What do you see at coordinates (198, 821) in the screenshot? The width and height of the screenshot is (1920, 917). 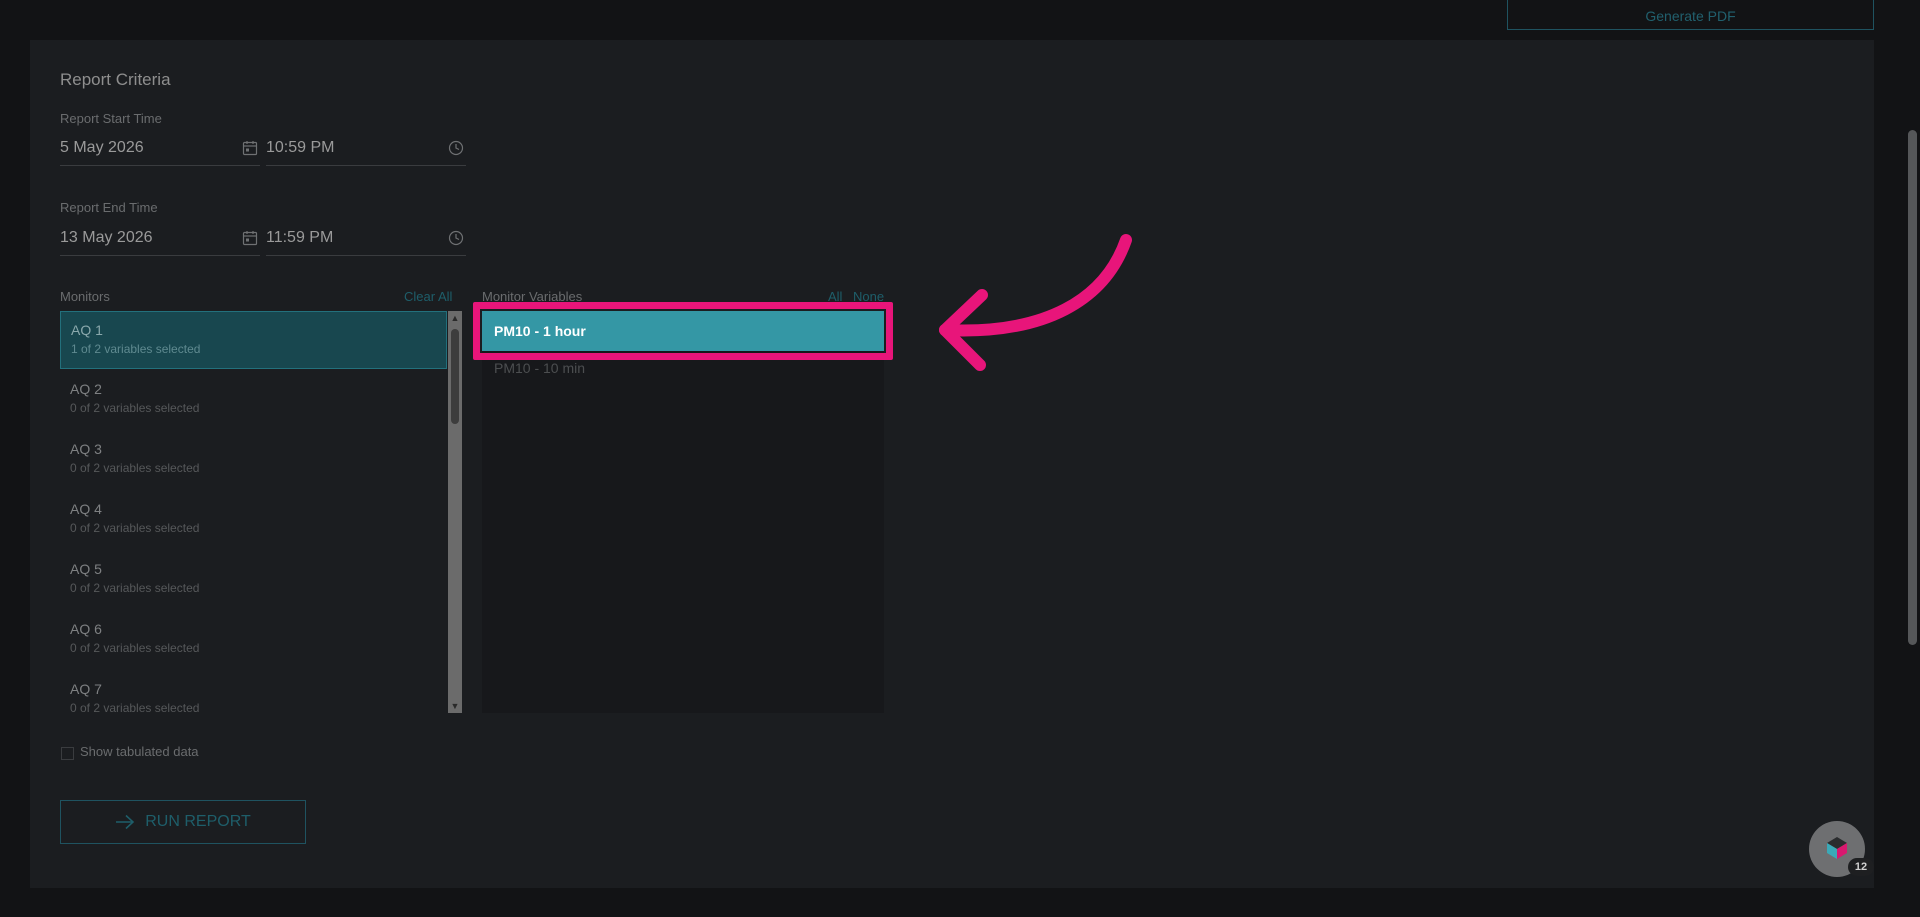 I see `run-report-label: RUN REPORT` at bounding box center [198, 821].